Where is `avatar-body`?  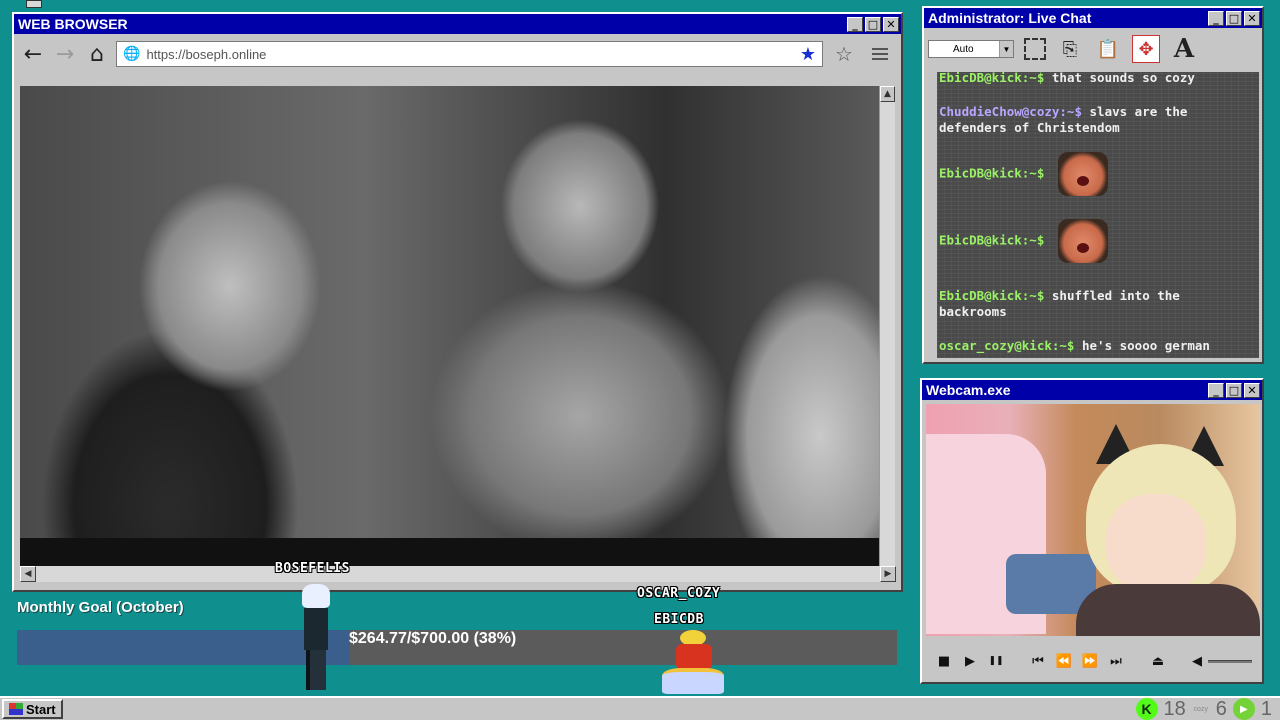 avatar-body is located at coordinates (1168, 610).